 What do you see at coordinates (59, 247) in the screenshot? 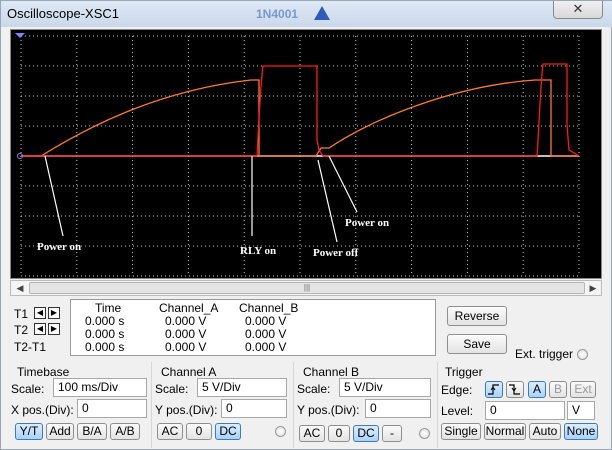
I see `annotation-power-on-1: Power on` at bounding box center [59, 247].